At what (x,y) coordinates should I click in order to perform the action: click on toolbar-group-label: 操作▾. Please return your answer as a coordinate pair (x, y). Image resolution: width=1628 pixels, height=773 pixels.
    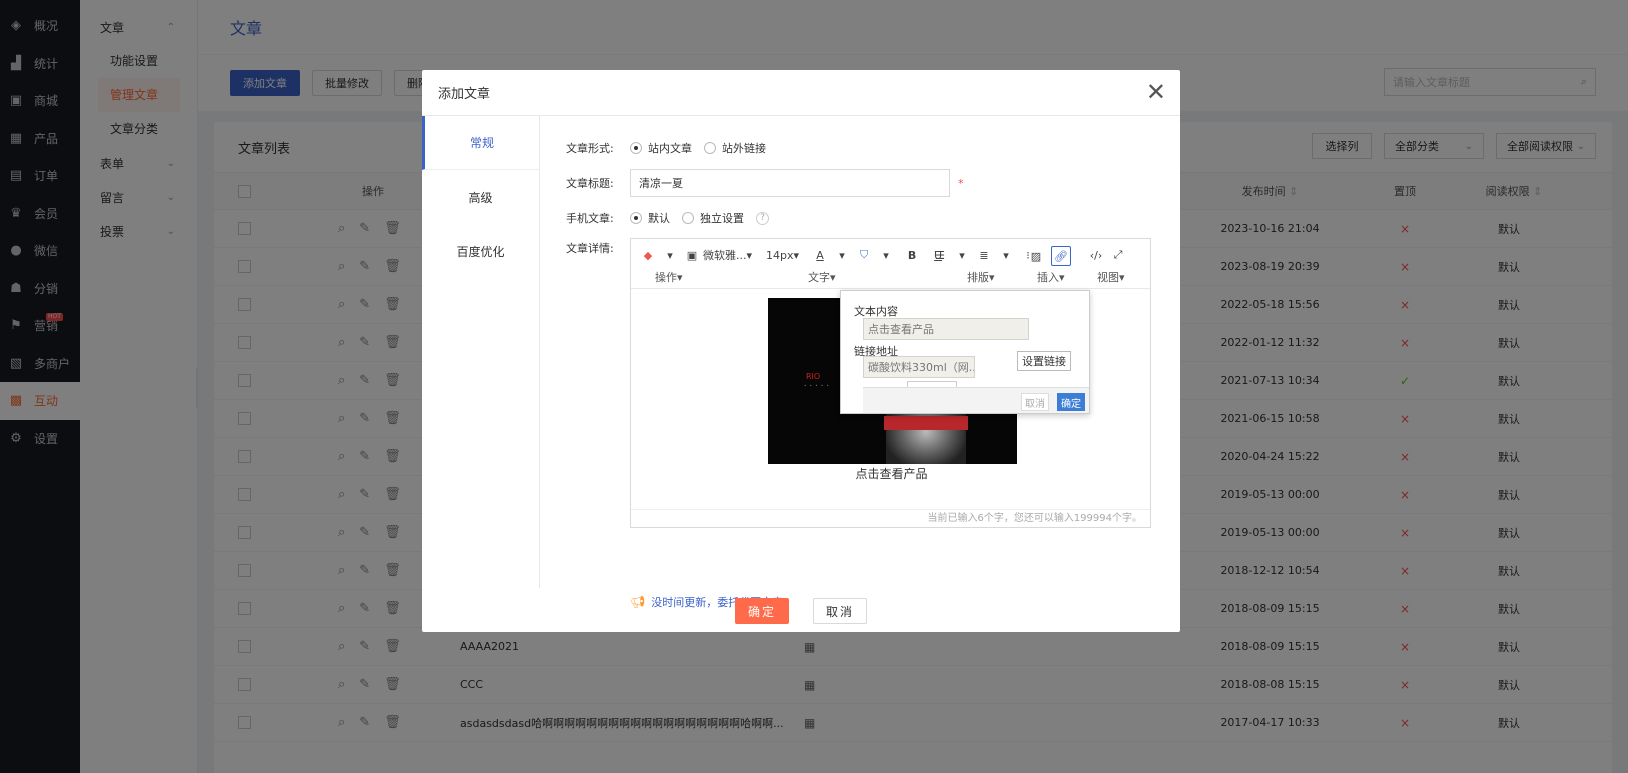
    Looking at the image, I should click on (669, 277).